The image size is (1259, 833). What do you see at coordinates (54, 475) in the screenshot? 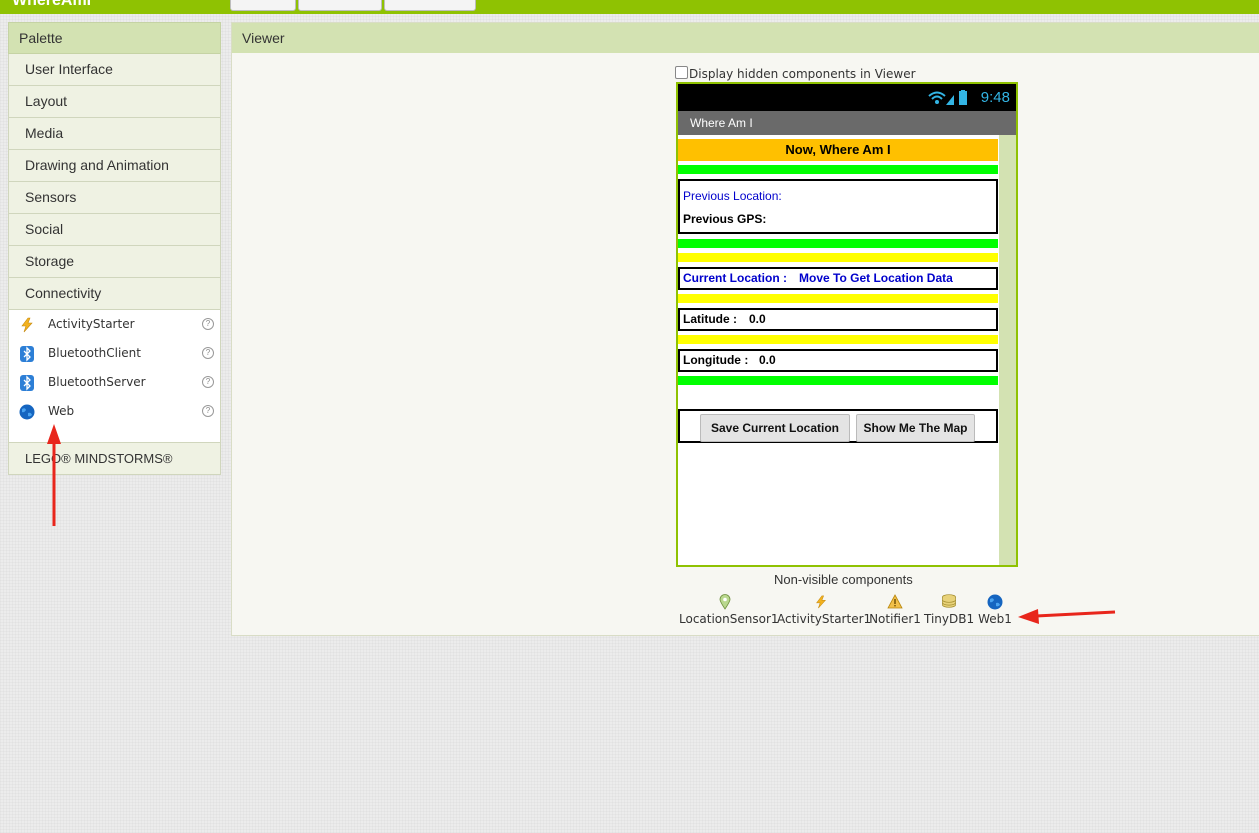
I see `red-arrow-up-icon` at bounding box center [54, 475].